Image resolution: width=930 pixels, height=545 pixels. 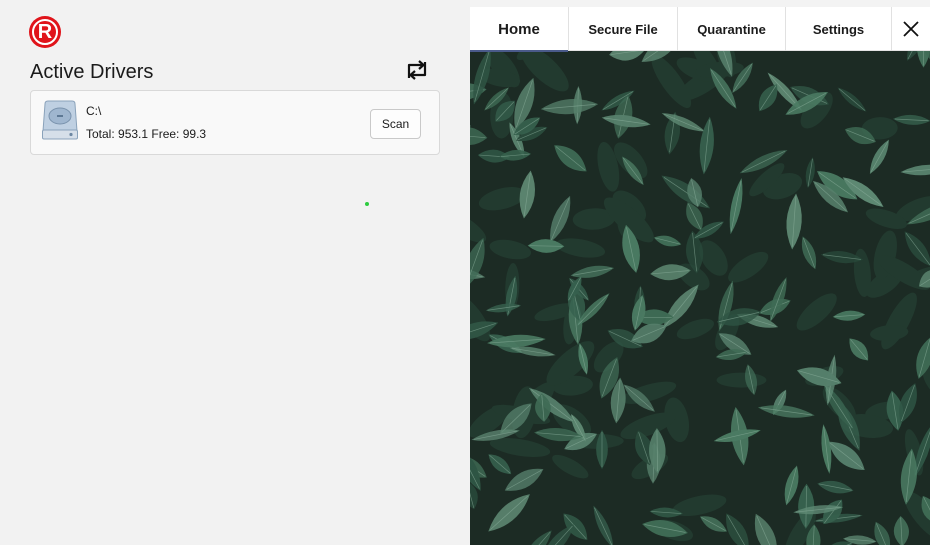 What do you see at coordinates (367, 204) in the screenshot?
I see `status-dot` at bounding box center [367, 204].